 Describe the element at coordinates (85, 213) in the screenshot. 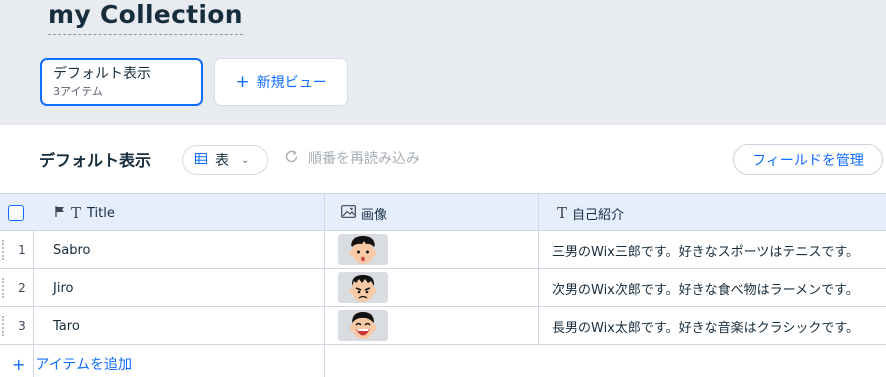

I see `column-header-title: T Title` at that location.